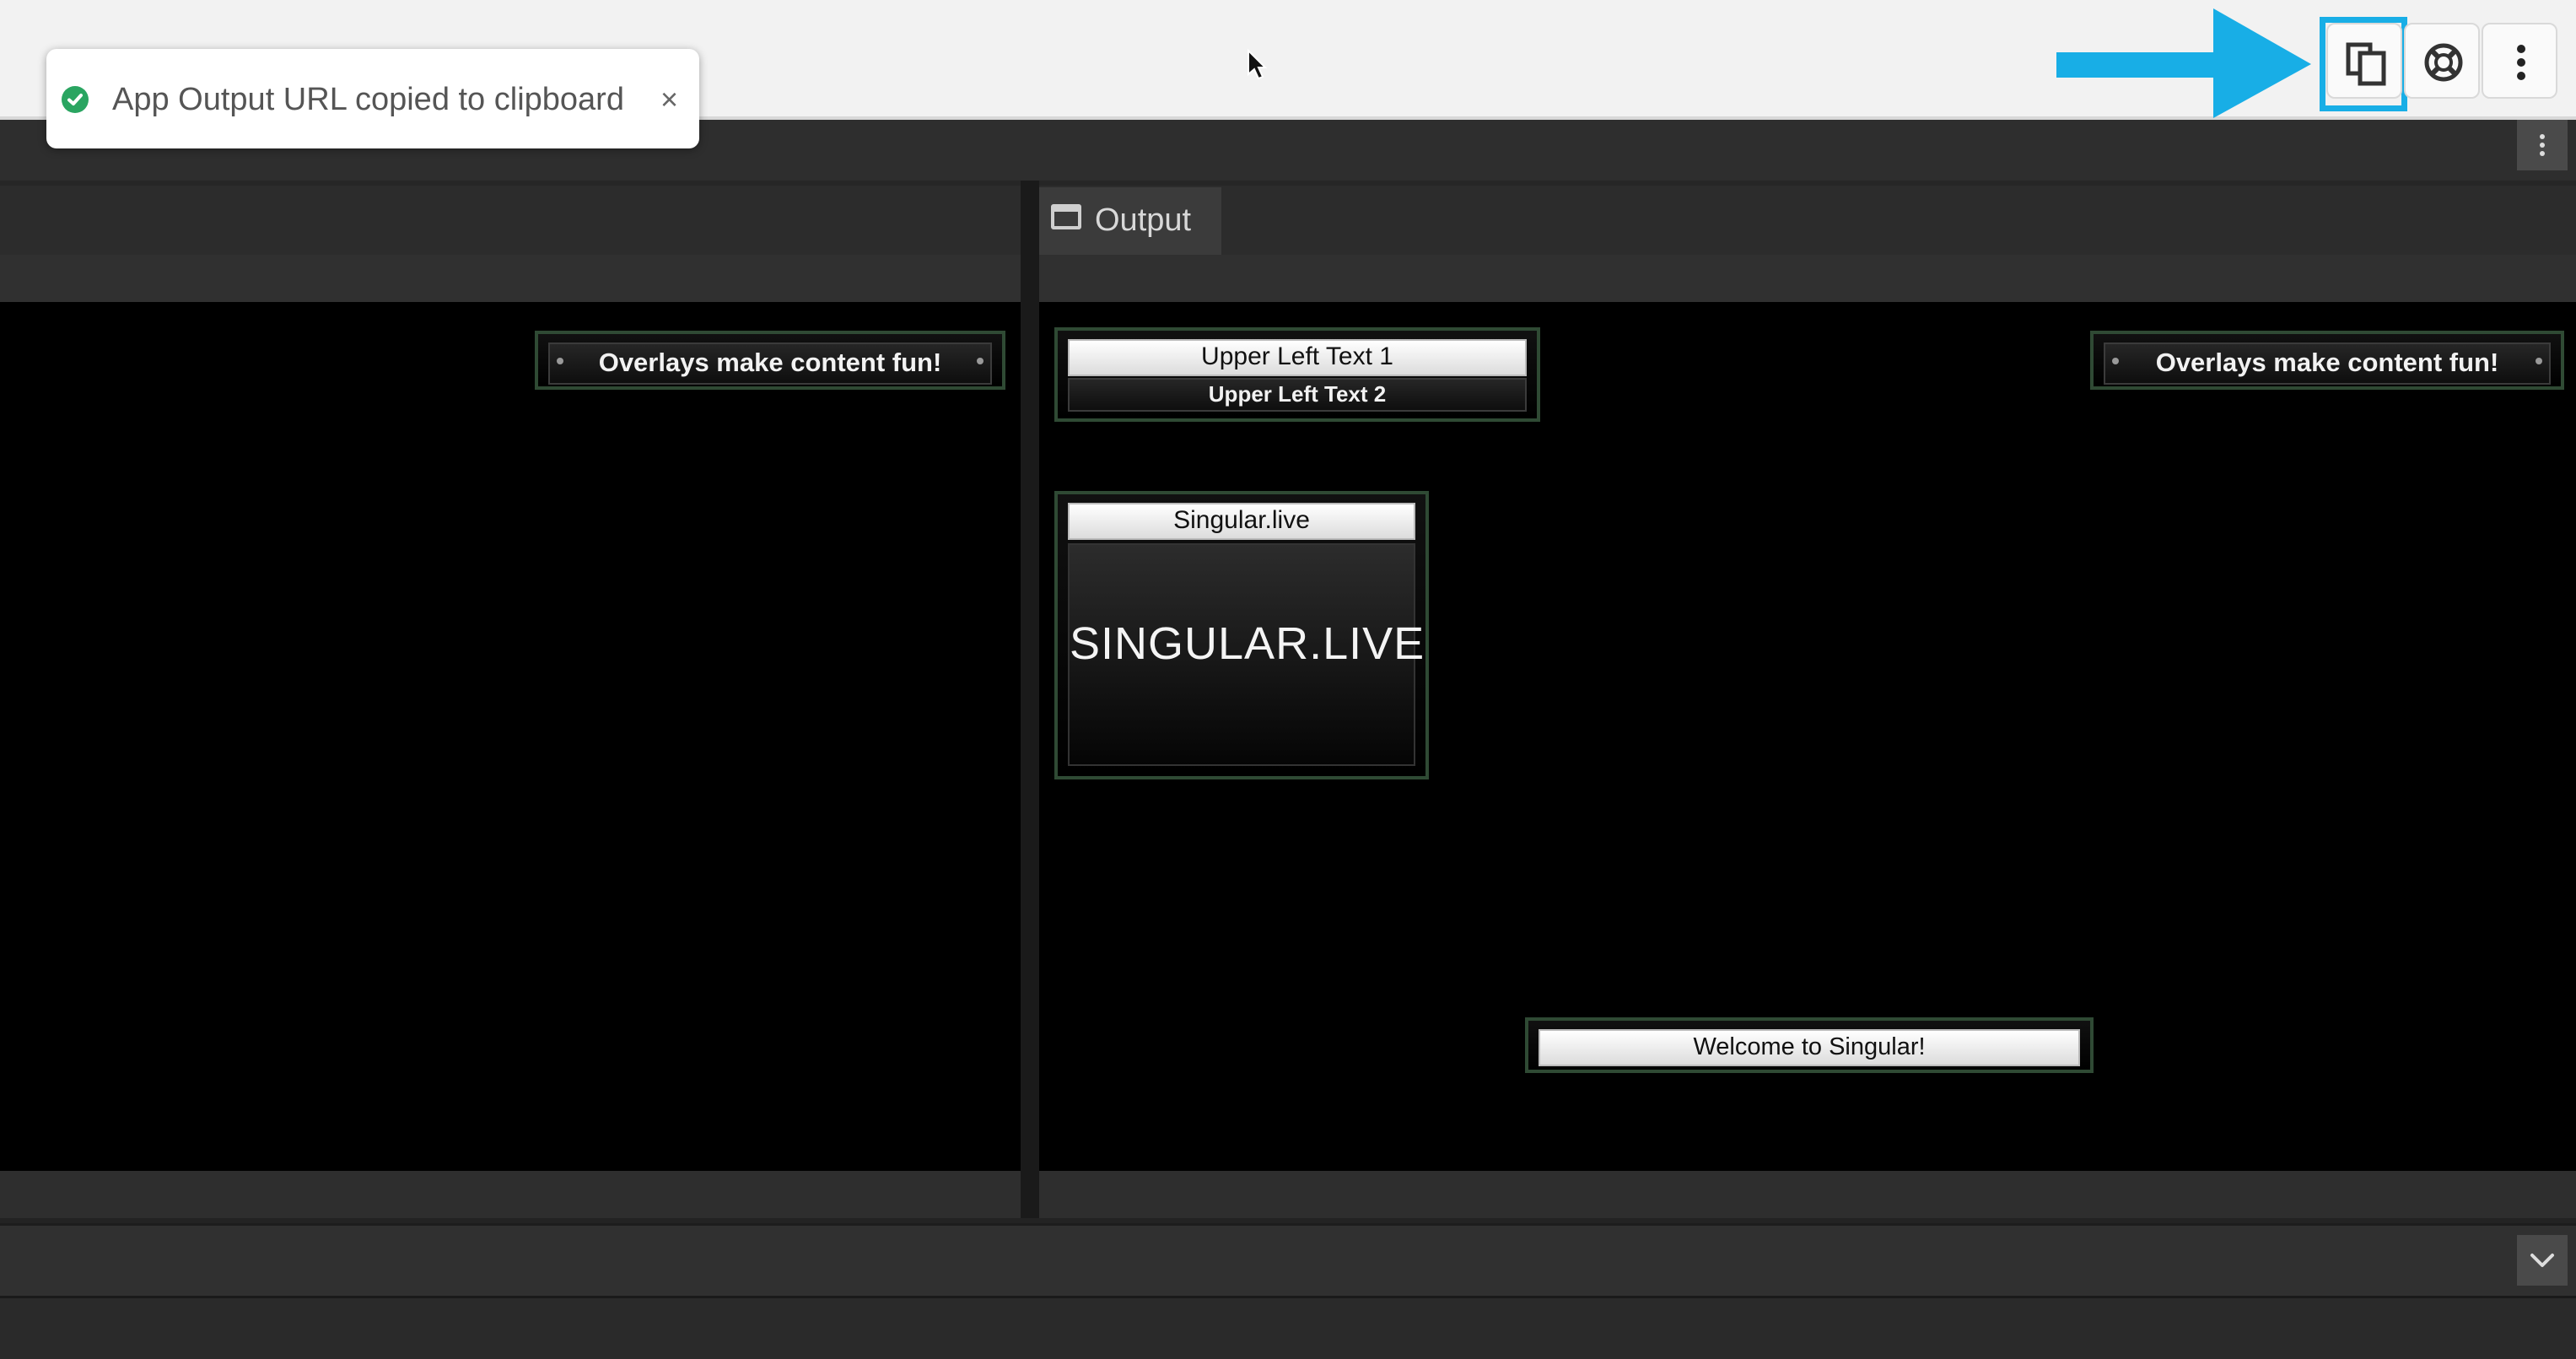  I want to click on singular-logo: SINGULAR.LIVE, so click(1246, 655).